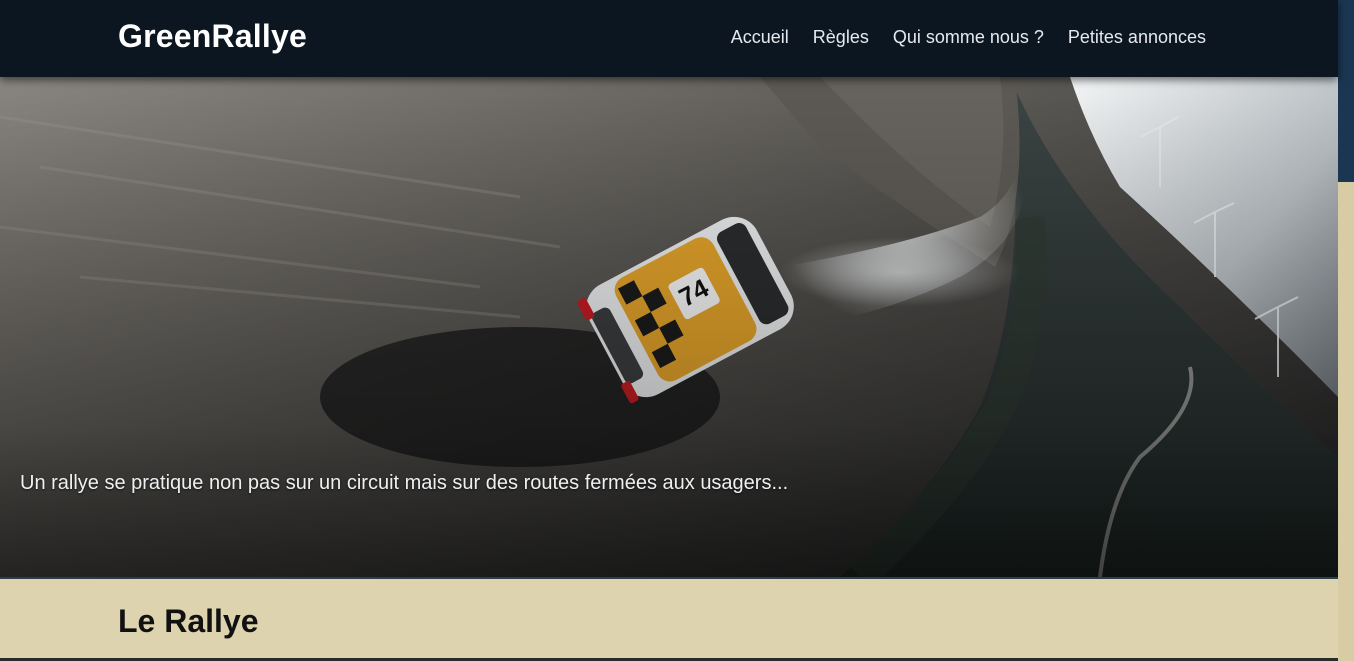  Describe the element at coordinates (212, 36) in the screenshot. I see `brand-logo: GreenRallye` at that location.